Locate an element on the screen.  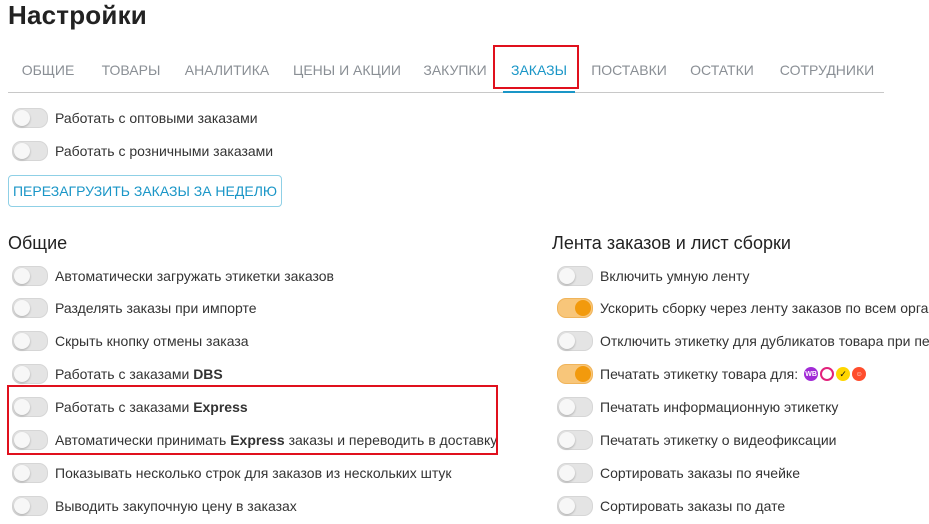
tab-purchases: ЗАКУПКИ is located at coordinates (455, 71).